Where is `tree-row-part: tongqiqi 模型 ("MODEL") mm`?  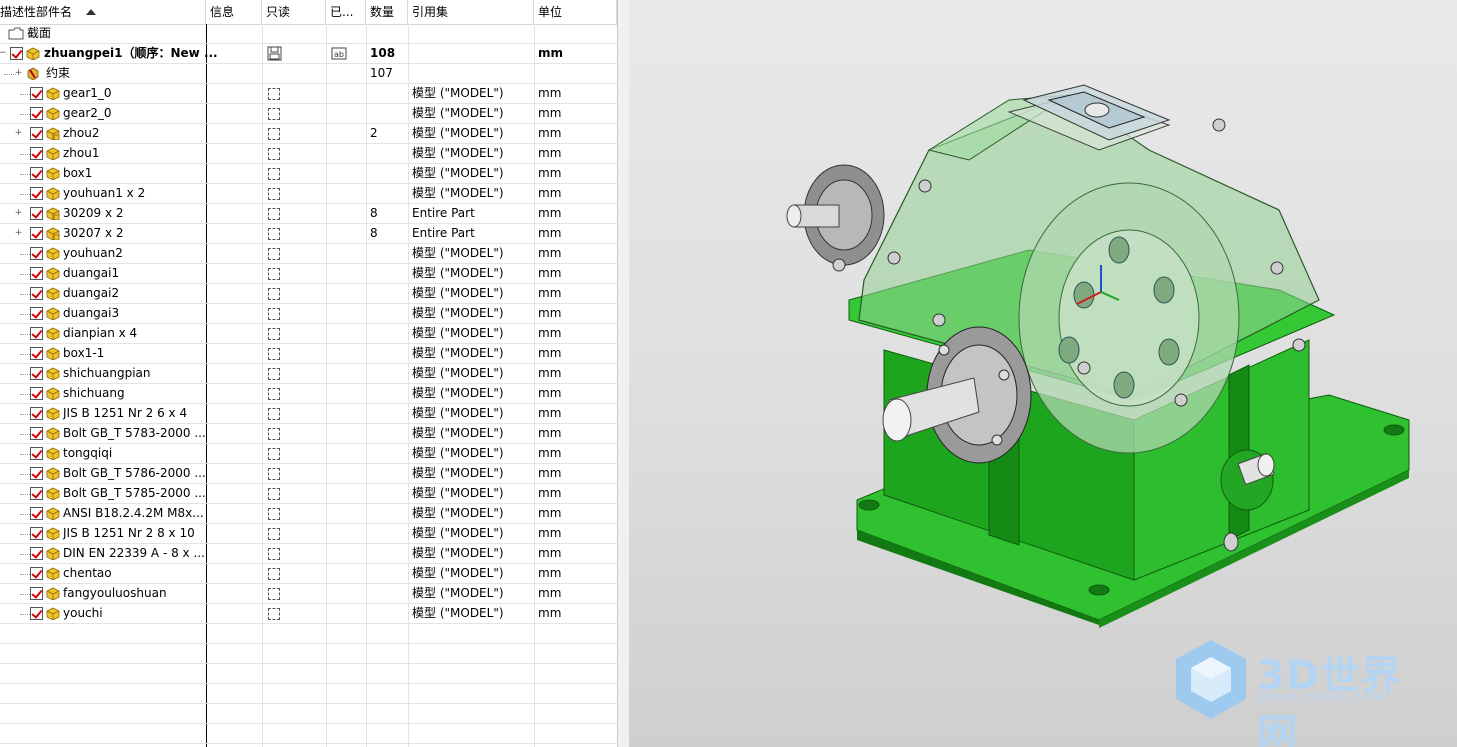
tree-row-part: tongqiqi 模型 ("MODEL") mm is located at coordinates (308, 454).